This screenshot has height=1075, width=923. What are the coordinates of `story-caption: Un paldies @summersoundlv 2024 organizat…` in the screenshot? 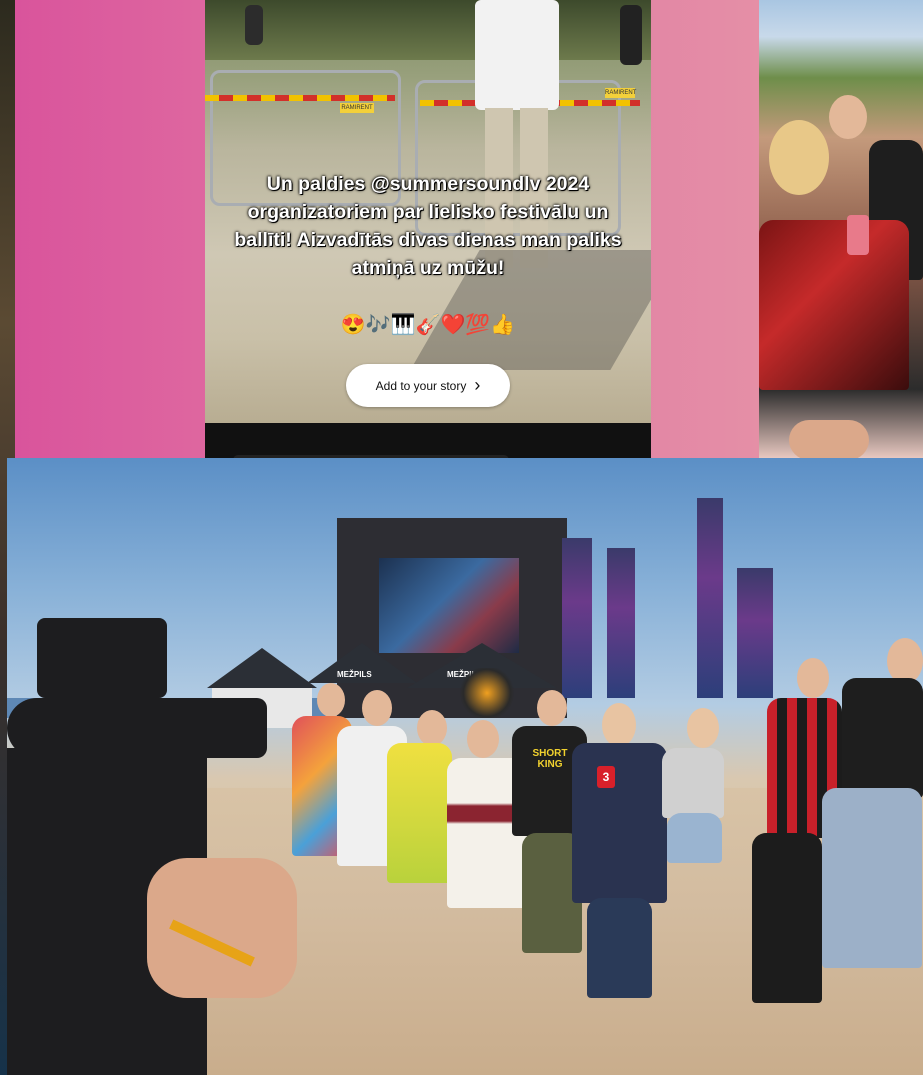 It's located at (428, 226).